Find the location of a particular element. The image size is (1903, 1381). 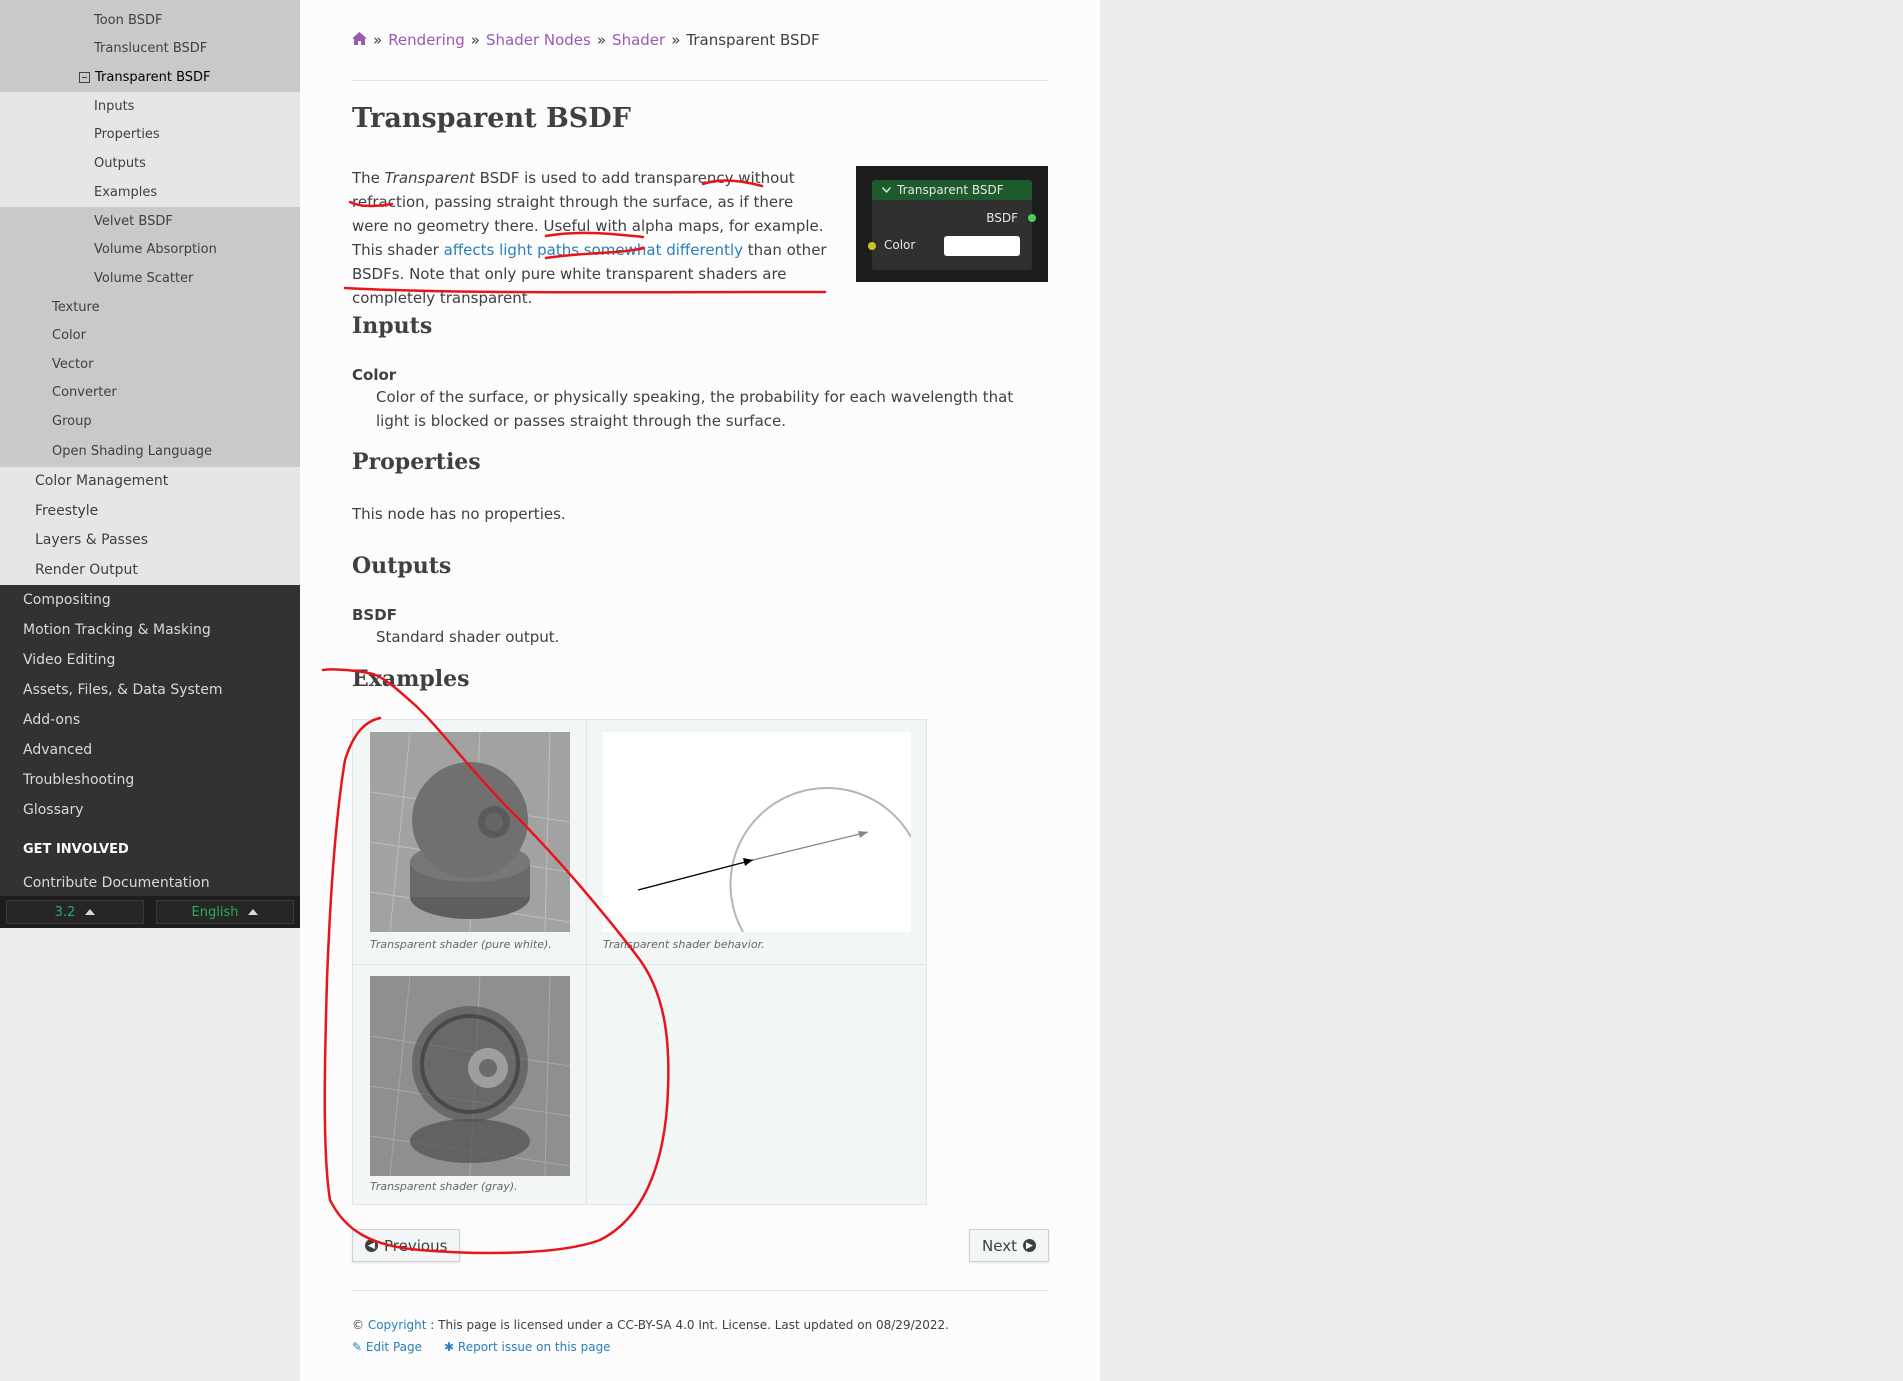

sidebar-item-transparent-bsdf: Transparent BSDF is located at coordinates (150, 77).